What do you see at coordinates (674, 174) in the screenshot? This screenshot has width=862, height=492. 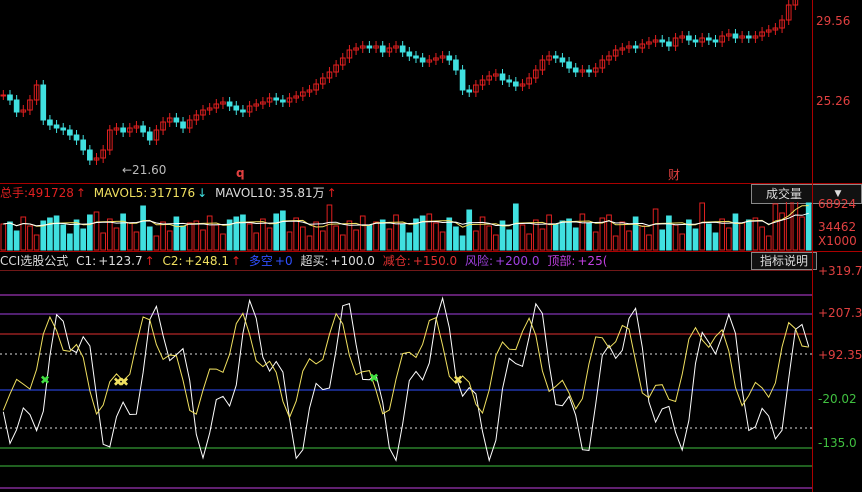 I see `event-marker-finance: 财` at bounding box center [674, 174].